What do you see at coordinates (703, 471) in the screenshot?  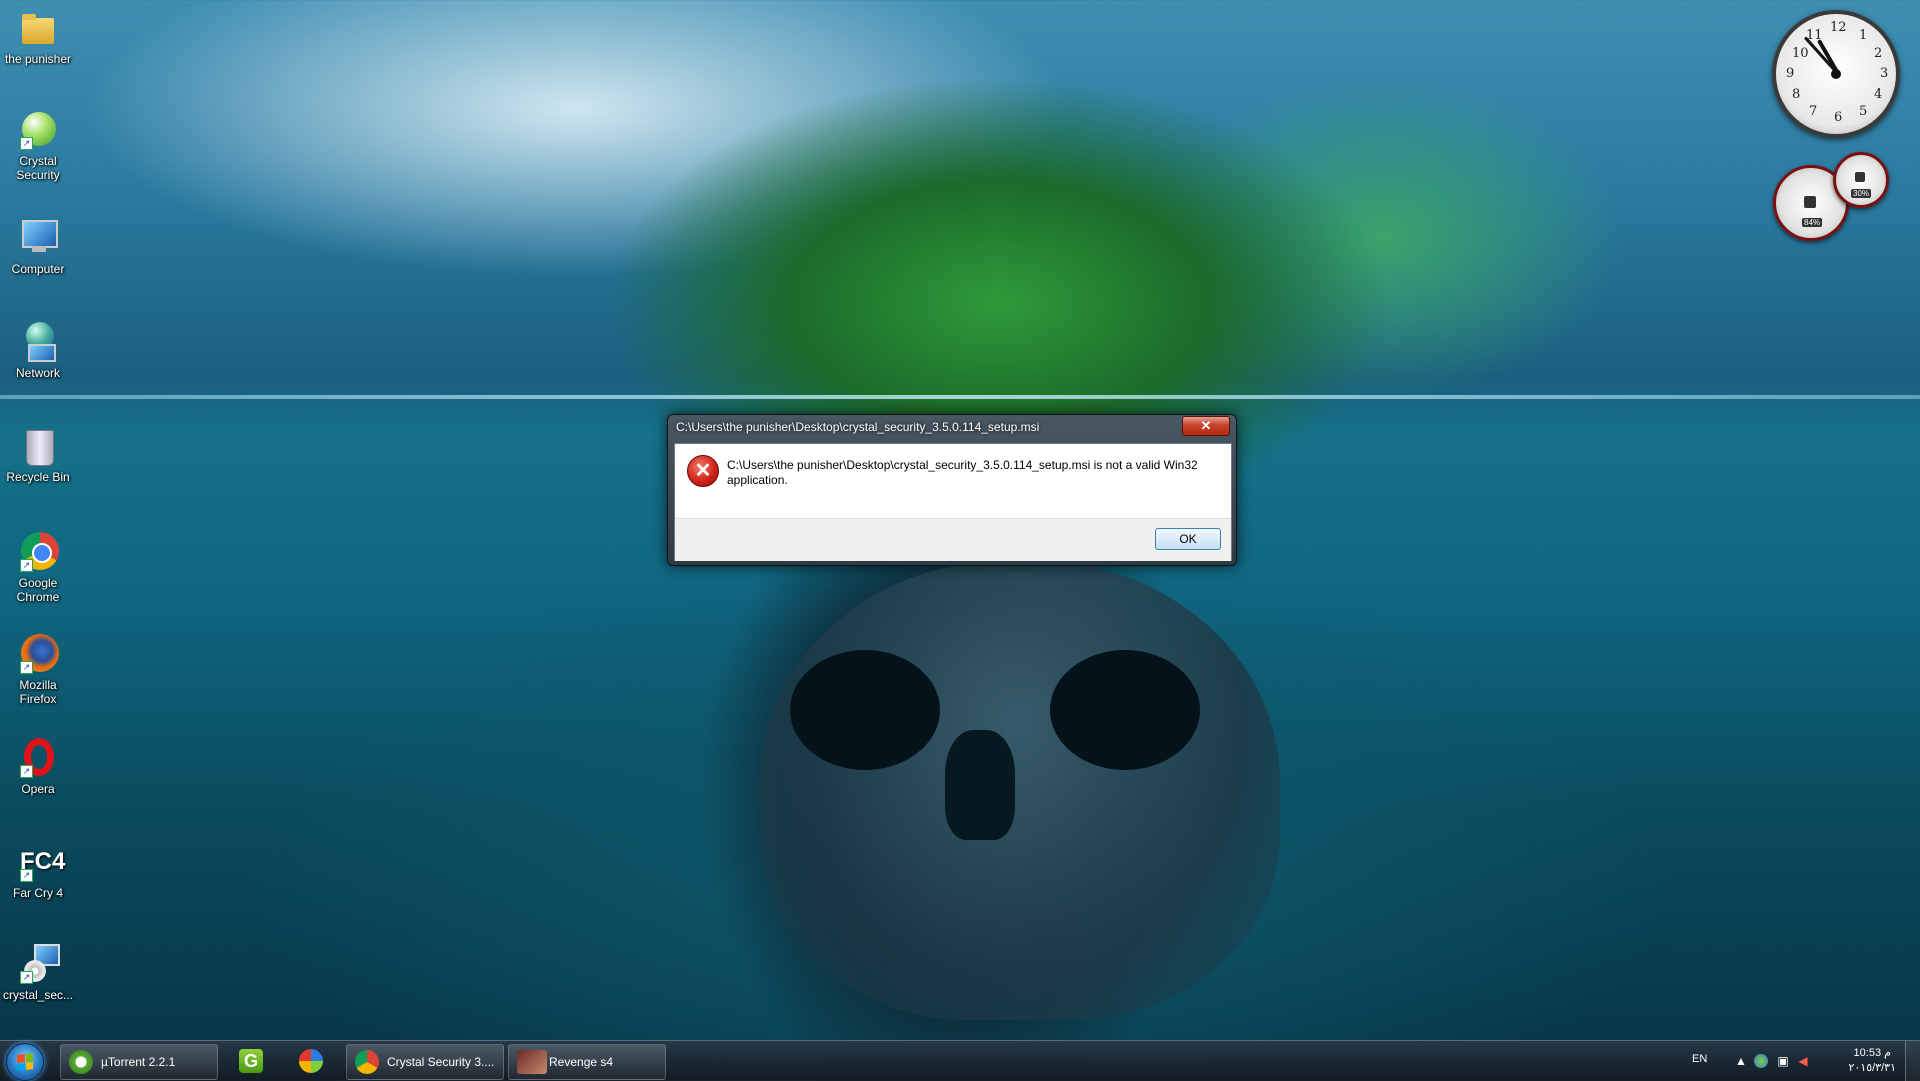 I see `error-icon: ✕` at bounding box center [703, 471].